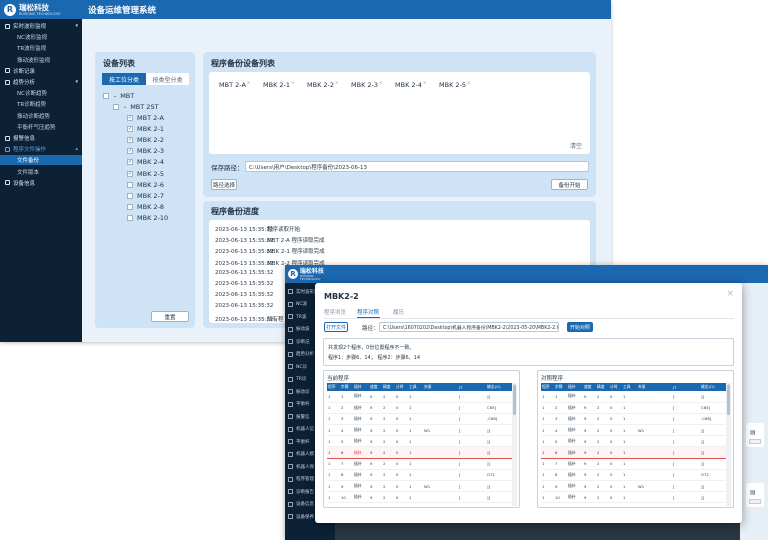 Image resolution: width=768 pixels, height=540 pixels. I want to click on open-file-button: 打开文件, so click(336, 327).